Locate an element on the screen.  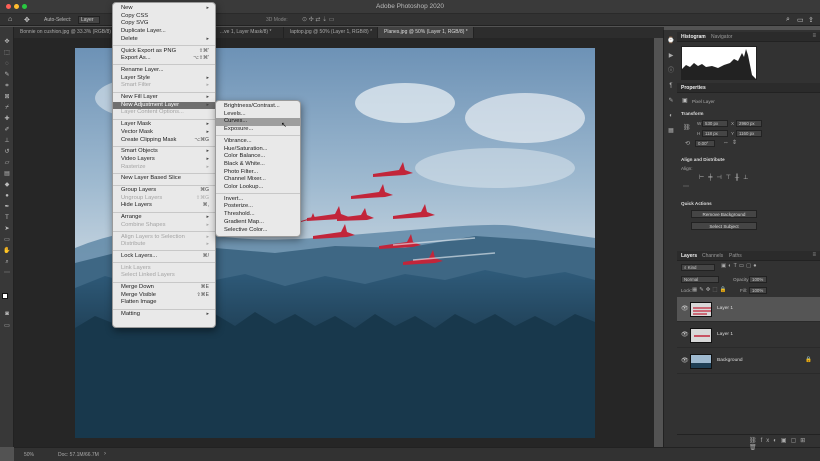
3d-tools-icon: ⊙ ✣ ⇄ ⇣ ▭ is located at coordinates (318, 19).